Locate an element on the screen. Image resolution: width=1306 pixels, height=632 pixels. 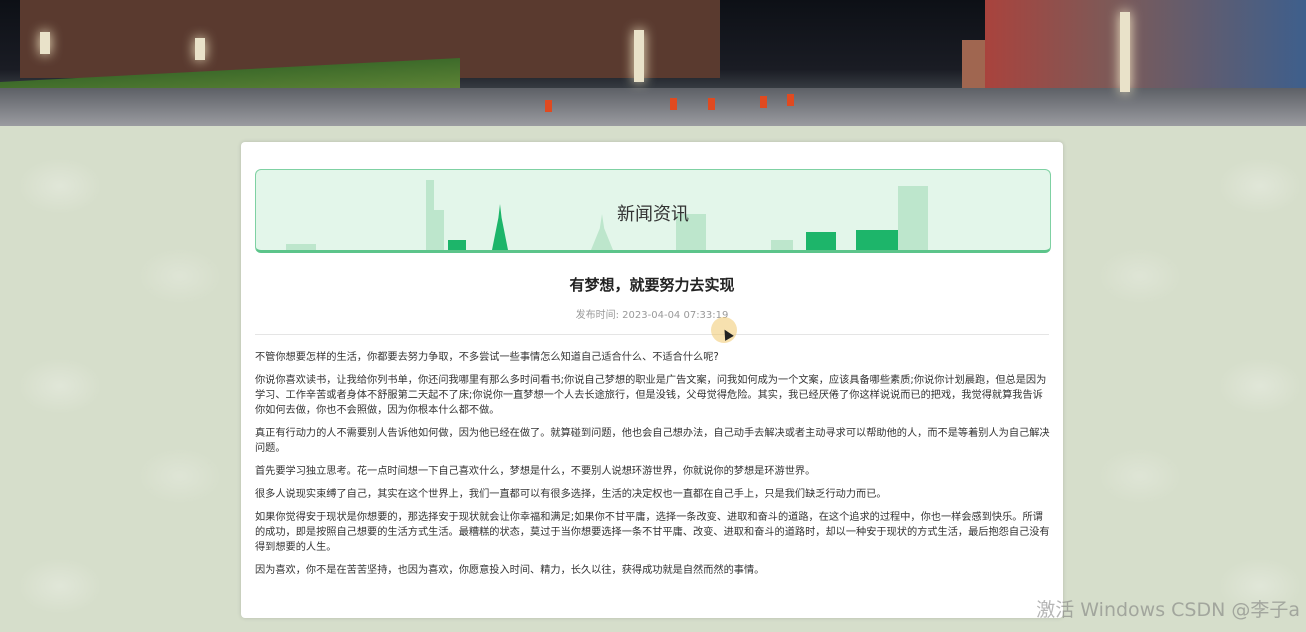
banner-road is located at coordinates (653, 107).